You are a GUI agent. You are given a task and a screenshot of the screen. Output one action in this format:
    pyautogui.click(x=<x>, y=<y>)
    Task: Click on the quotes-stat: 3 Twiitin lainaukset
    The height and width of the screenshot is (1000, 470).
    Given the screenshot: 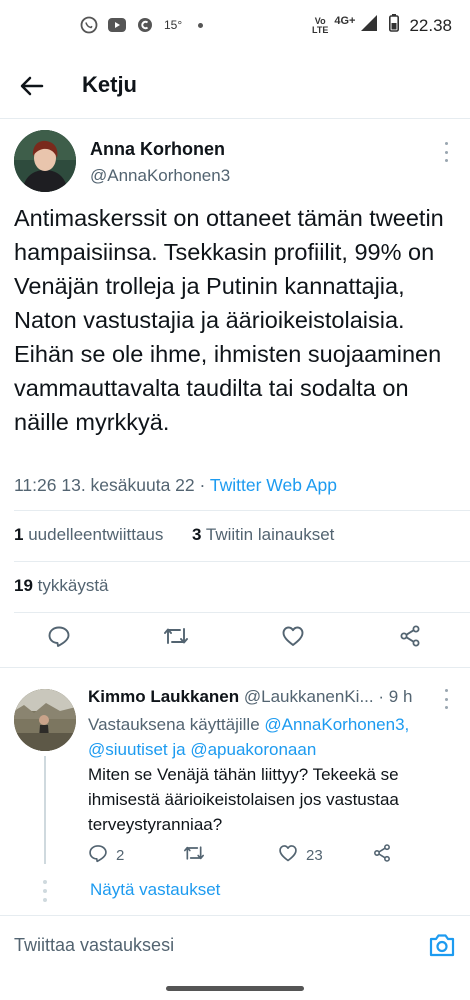 What is the action you would take?
    pyautogui.click(x=263, y=535)
    